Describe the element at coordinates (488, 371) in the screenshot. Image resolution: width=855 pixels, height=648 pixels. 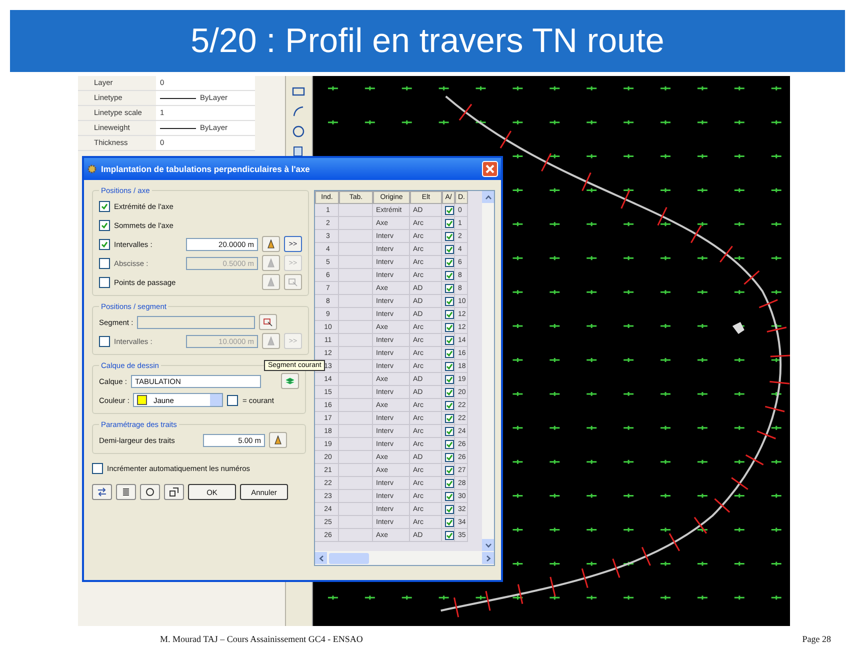
I see `vertical-scrollbar` at that location.